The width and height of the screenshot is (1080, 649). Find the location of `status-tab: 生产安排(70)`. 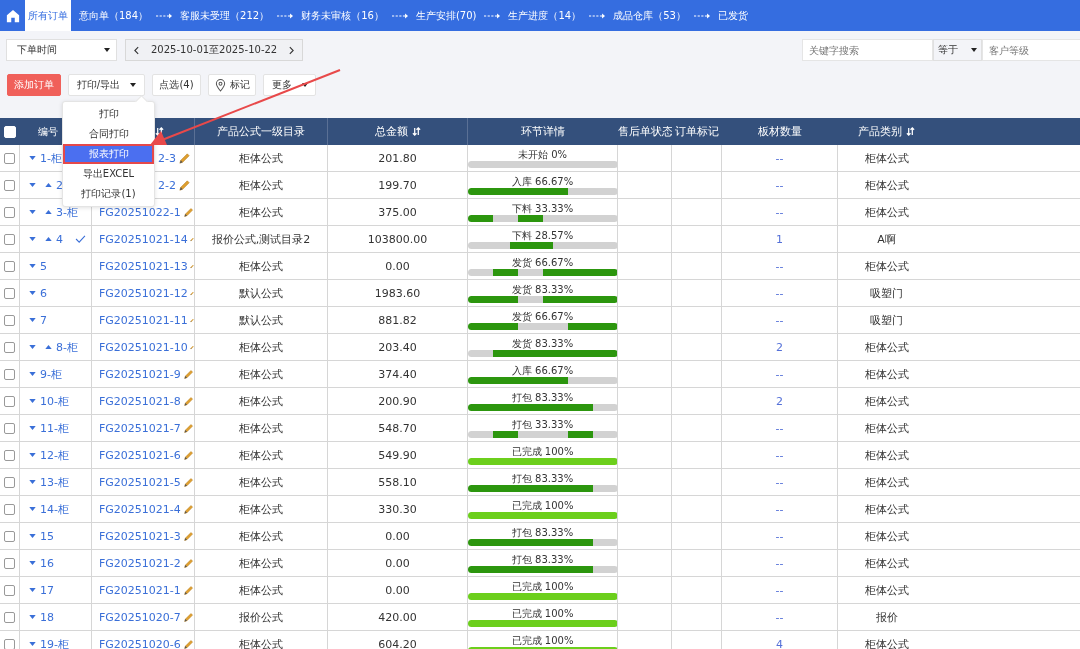

status-tab: 生产安排(70) is located at coordinates (446, 15).